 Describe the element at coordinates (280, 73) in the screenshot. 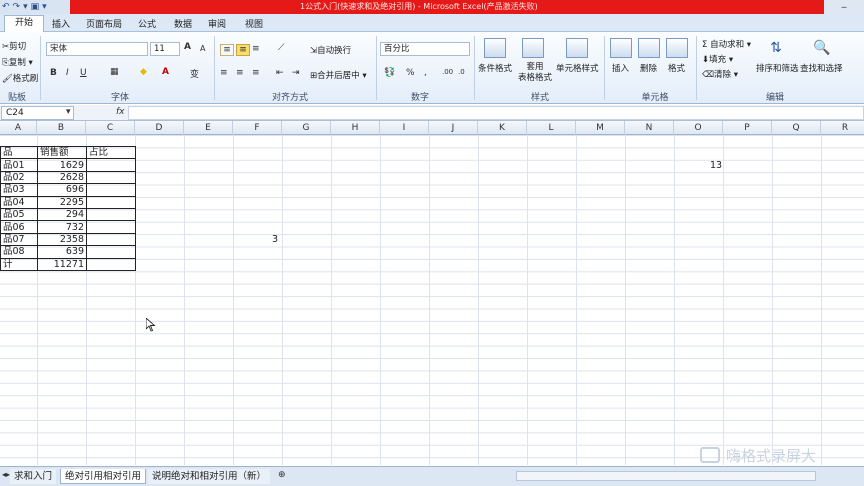

I see `indent-decrease-icon: ⇤` at that location.